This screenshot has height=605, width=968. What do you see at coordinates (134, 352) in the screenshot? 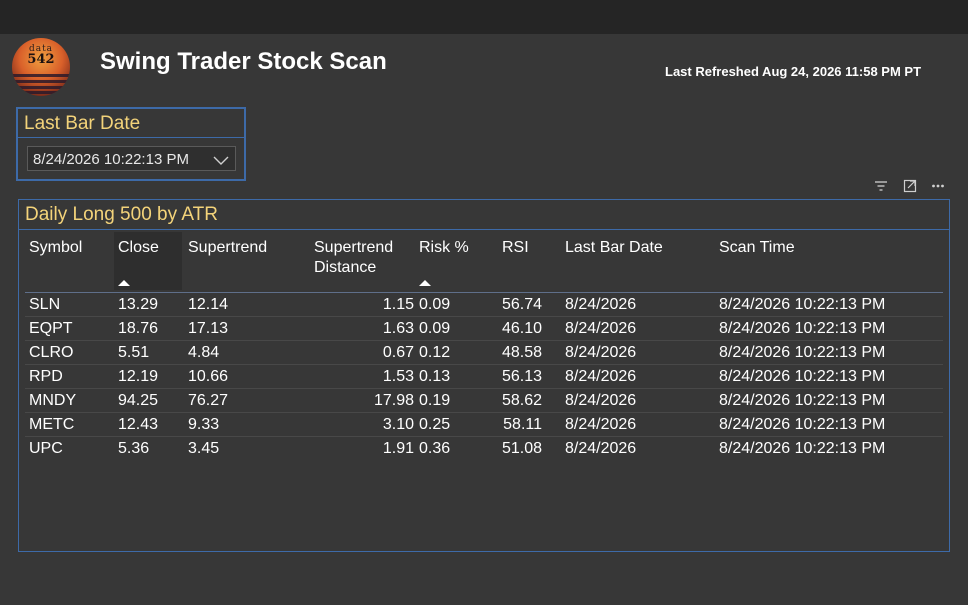
I see `cell-close: 5.51` at bounding box center [134, 352].